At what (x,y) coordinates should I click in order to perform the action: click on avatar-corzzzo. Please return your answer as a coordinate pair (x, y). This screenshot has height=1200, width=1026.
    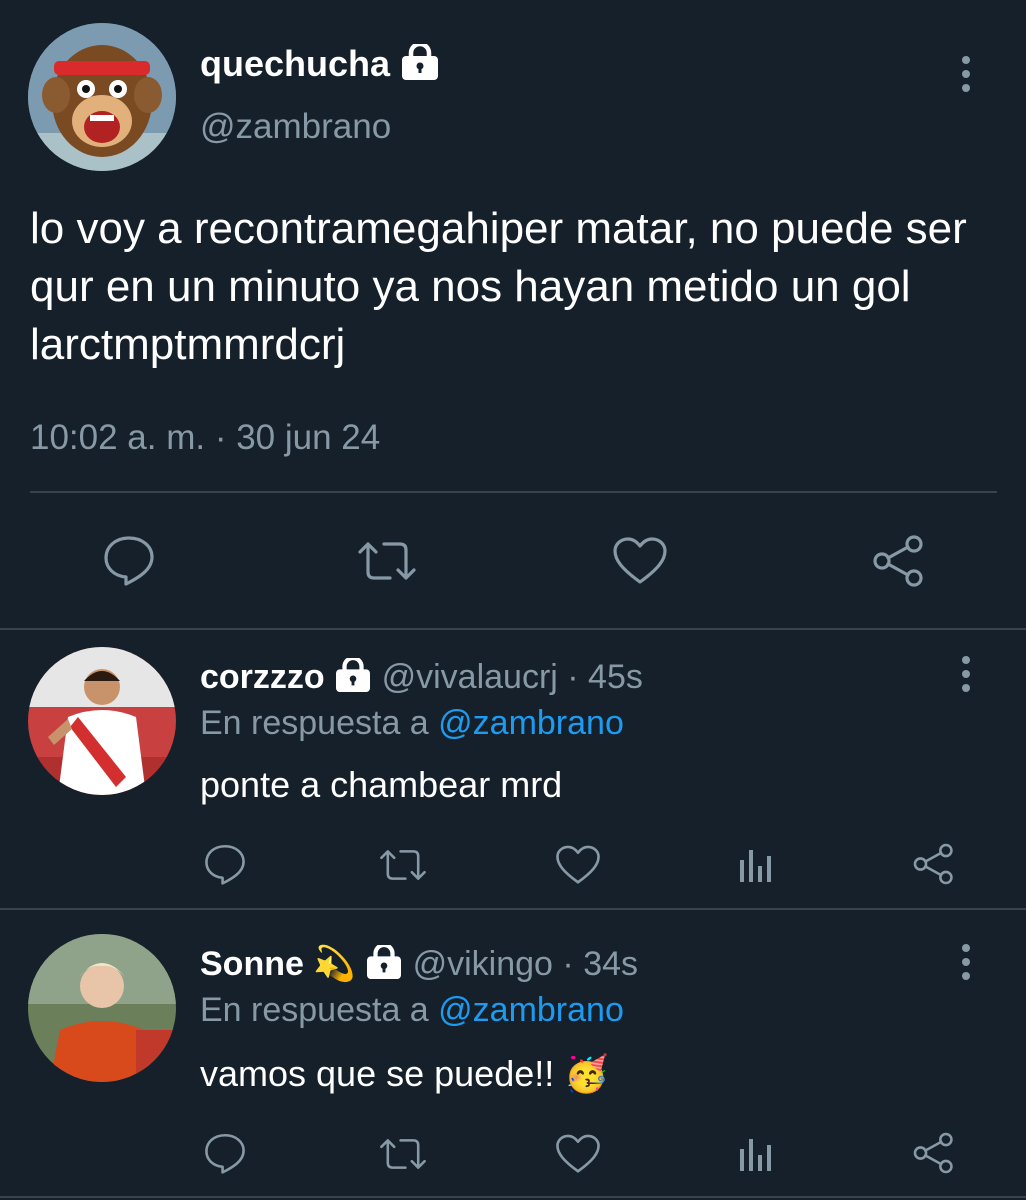
    Looking at the image, I should click on (102, 721).